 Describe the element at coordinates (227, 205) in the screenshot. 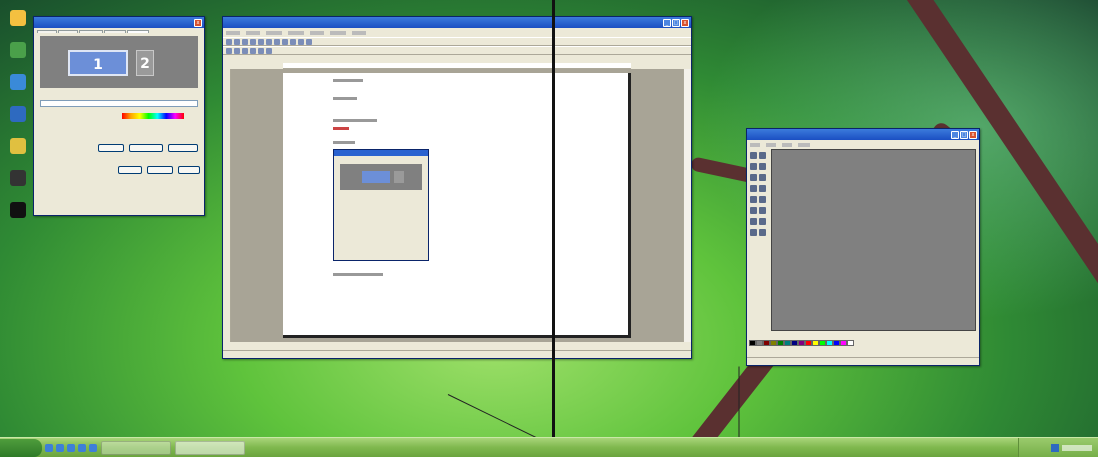

I see `vertical-ruler` at that location.